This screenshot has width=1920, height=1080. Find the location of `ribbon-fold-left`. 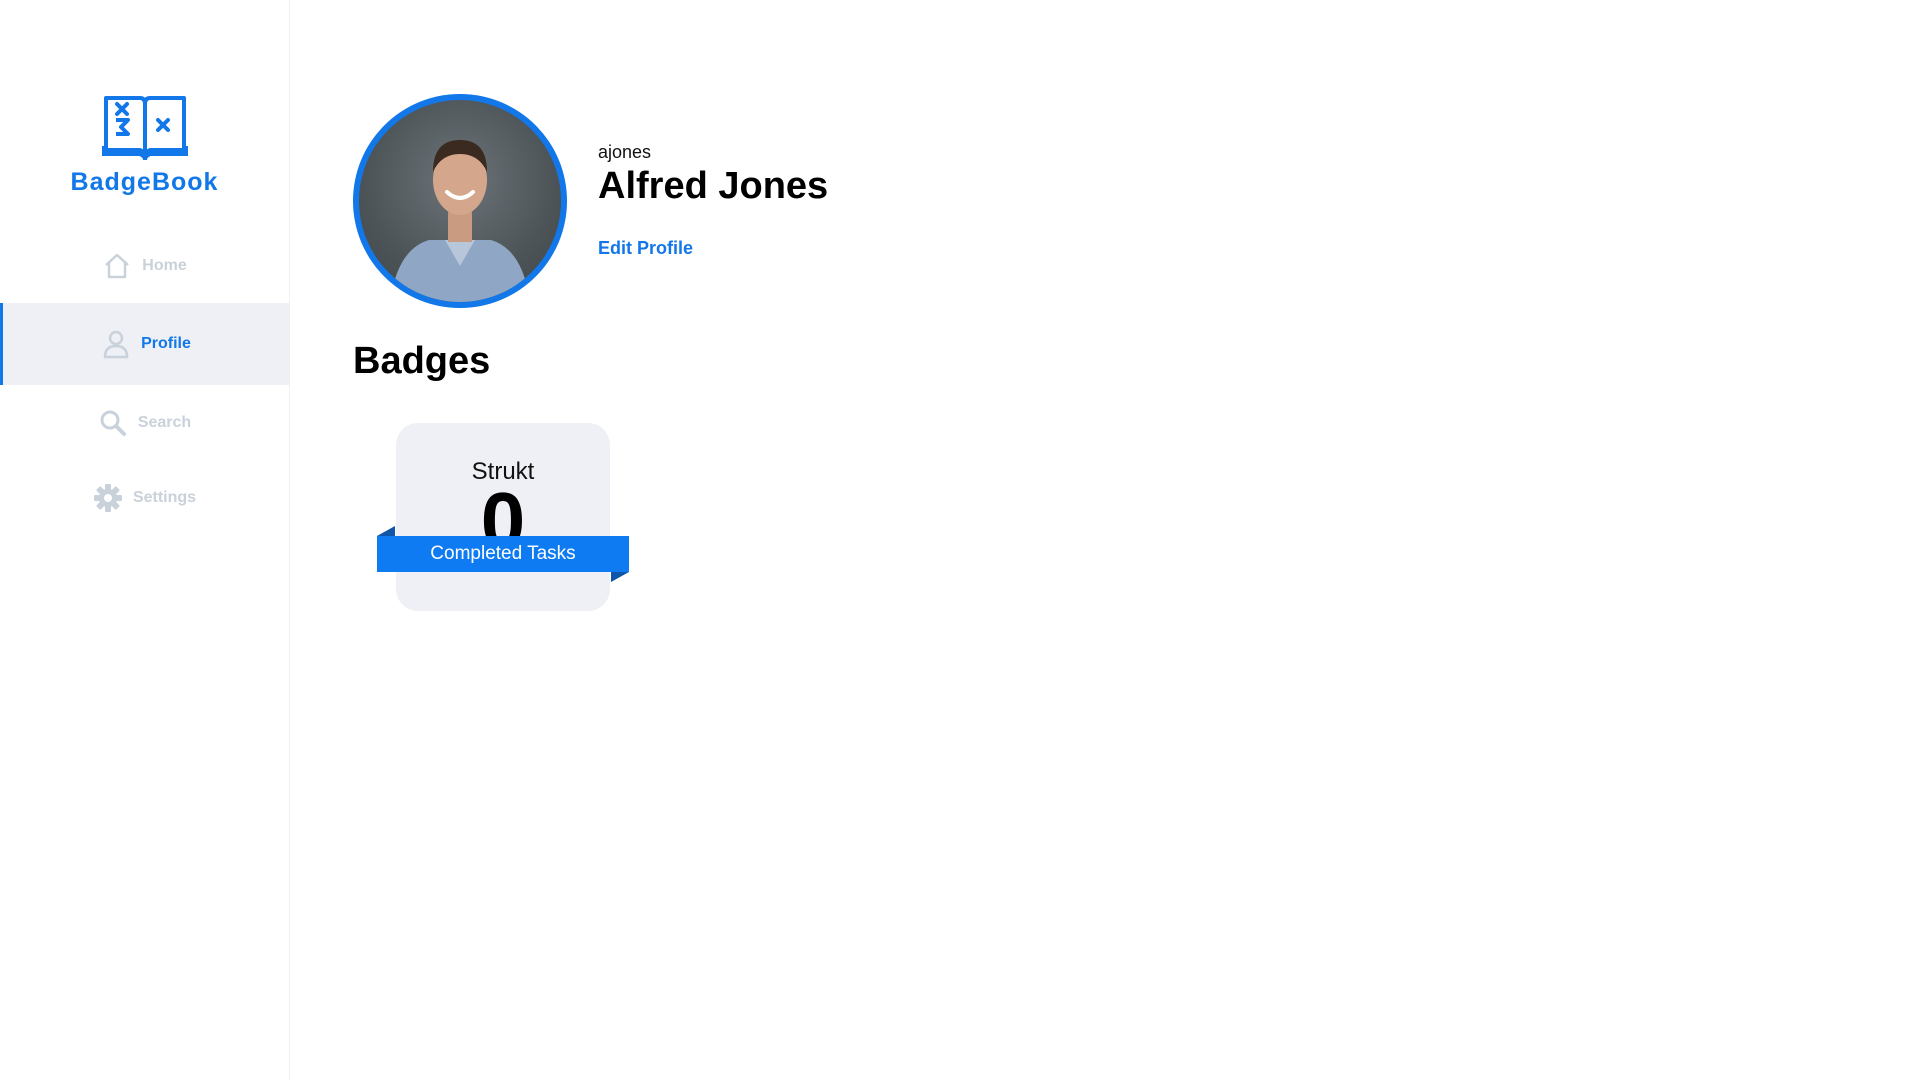

ribbon-fold-left is located at coordinates (386, 531).